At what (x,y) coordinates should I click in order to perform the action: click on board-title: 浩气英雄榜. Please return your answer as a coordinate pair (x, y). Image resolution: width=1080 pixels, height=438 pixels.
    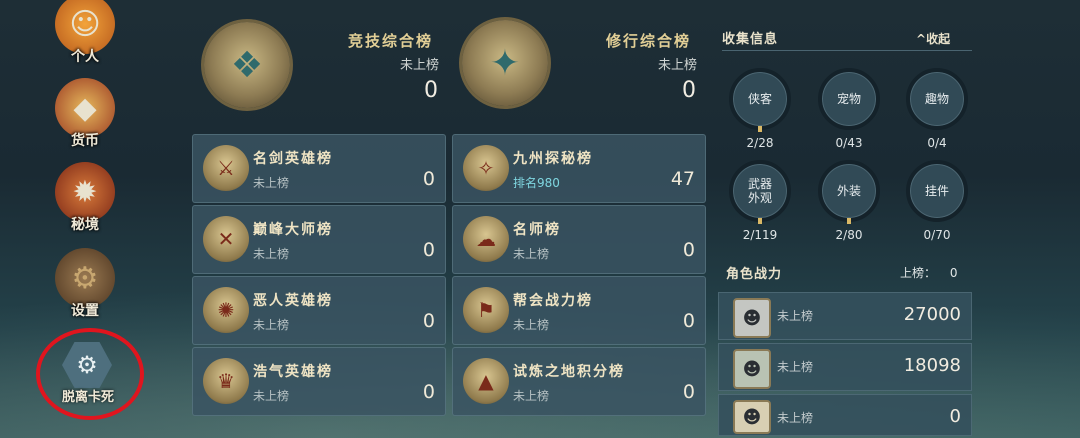
    Looking at the image, I should click on (293, 372).